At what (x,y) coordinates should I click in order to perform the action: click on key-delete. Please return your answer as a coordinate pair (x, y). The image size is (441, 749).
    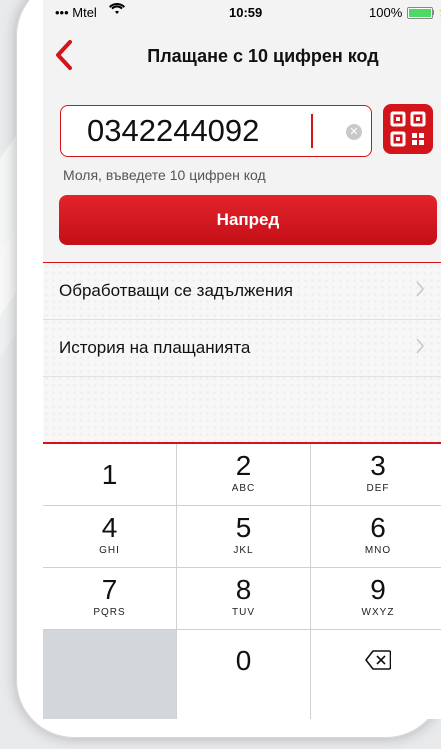
    Looking at the image, I should click on (376, 674).